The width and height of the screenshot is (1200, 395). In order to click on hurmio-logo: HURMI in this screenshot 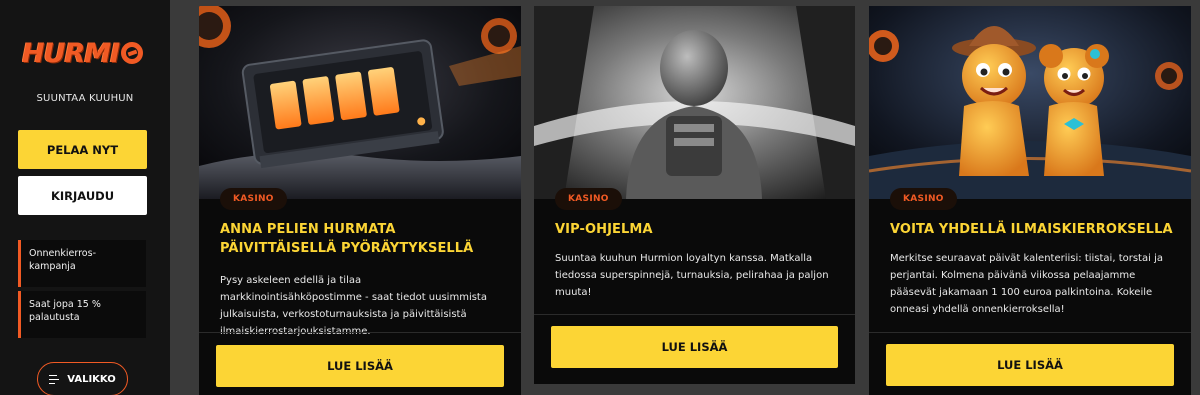, I will do `click(84, 53)`.